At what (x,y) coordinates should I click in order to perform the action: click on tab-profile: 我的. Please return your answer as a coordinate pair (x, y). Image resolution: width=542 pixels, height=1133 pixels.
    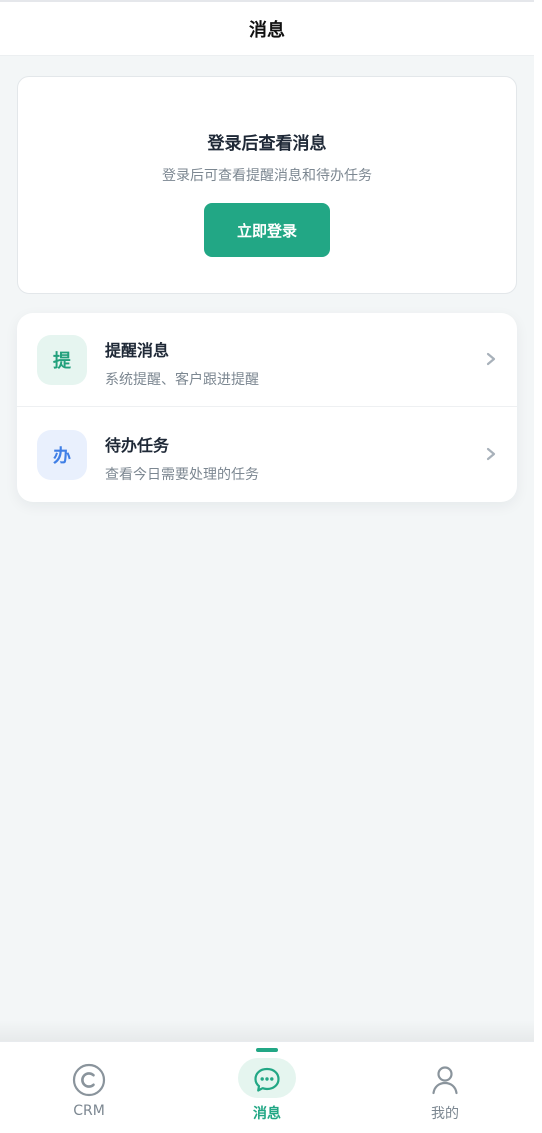
    Looking at the image, I should click on (445, 1087).